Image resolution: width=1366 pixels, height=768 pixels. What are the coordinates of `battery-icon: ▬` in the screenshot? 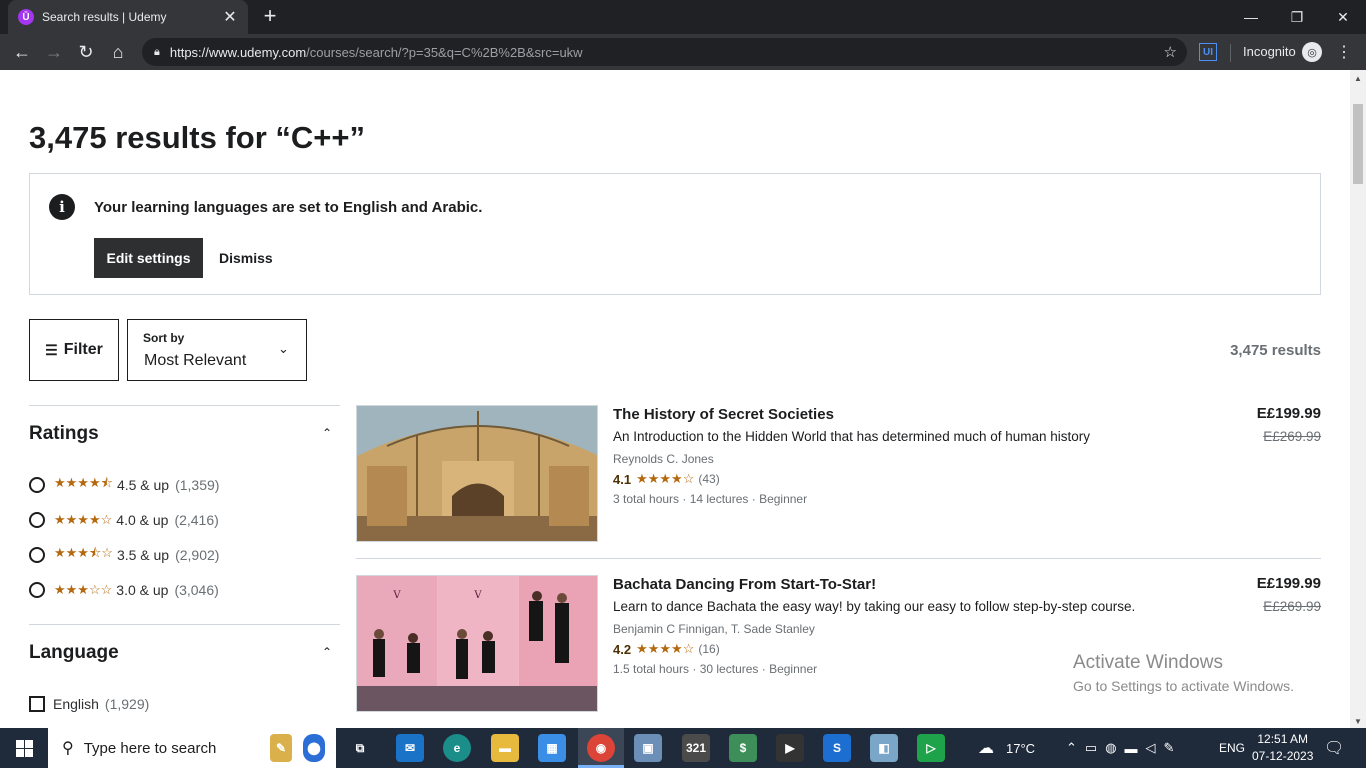 It's located at (1135, 748).